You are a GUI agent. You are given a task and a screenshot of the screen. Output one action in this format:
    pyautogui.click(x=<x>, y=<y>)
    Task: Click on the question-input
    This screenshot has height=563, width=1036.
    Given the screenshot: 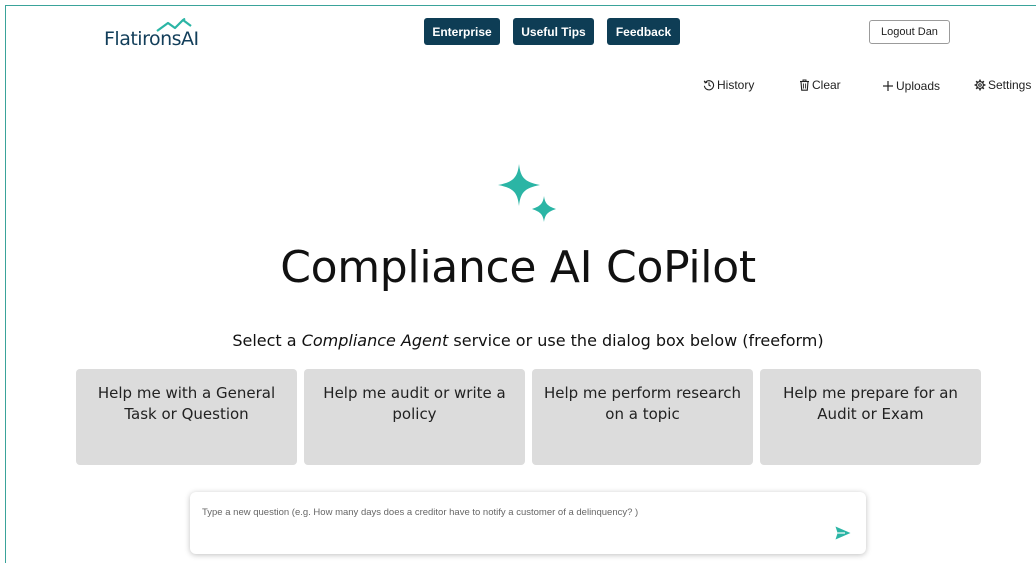 What is the action you would take?
    pyautogui.click(x=502, y=512)
    